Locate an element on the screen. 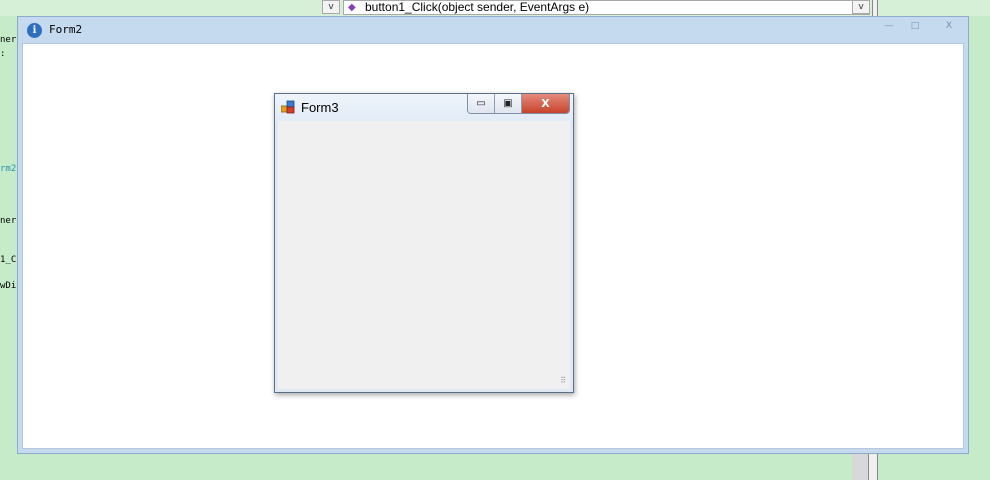 The width and height of the screenshot is (990, 480). form3-minimize-button: ▭ is located at coordinates (481, 103).